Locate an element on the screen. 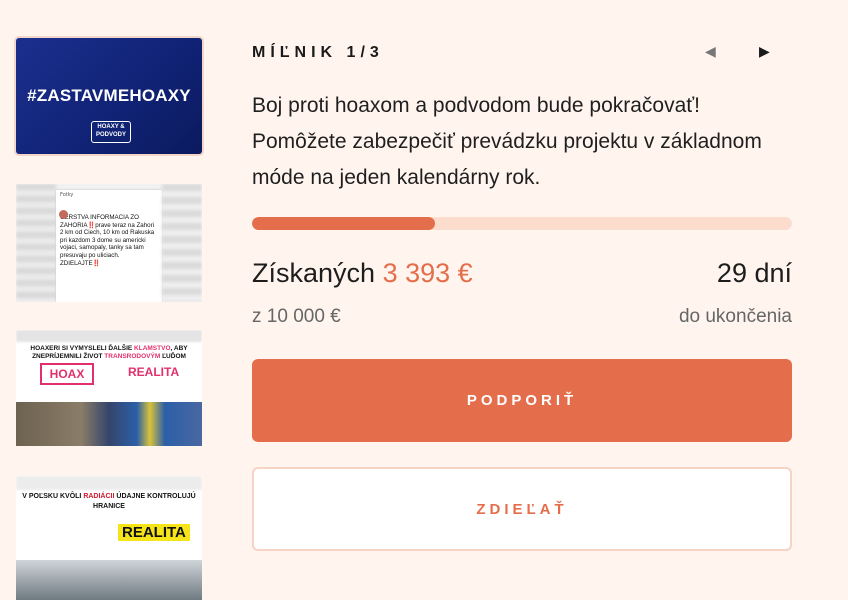  milestone-label: MÍĽNIK 1/3 is located at coordinates (318, 52).